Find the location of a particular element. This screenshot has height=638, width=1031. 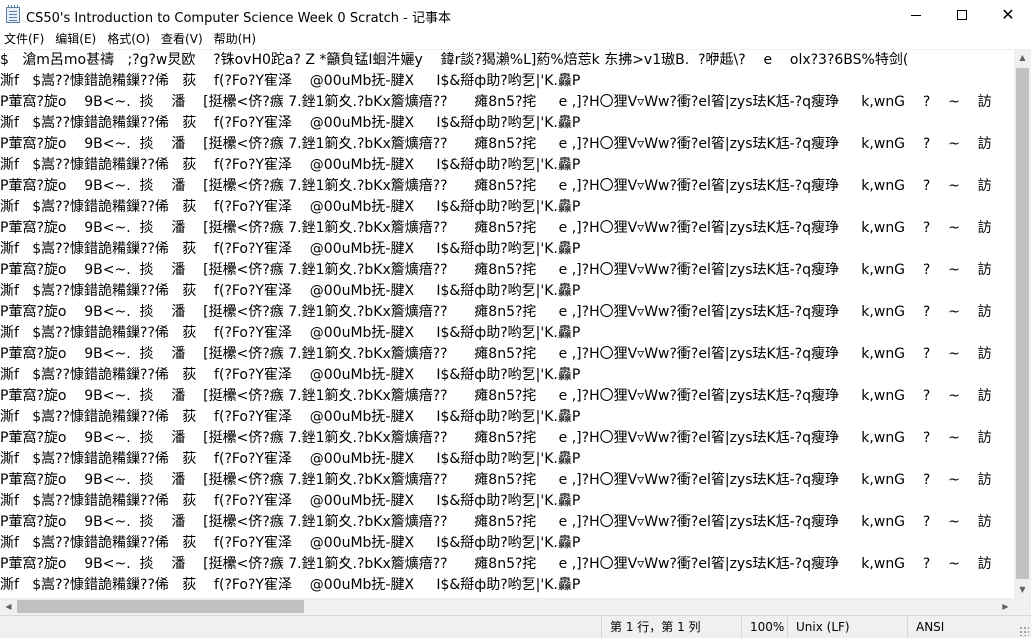

menu-bar: 文件(F) 编辑(E) 格式(O) 查看(V) 帮助(H) is located at coordinates (515, 39).